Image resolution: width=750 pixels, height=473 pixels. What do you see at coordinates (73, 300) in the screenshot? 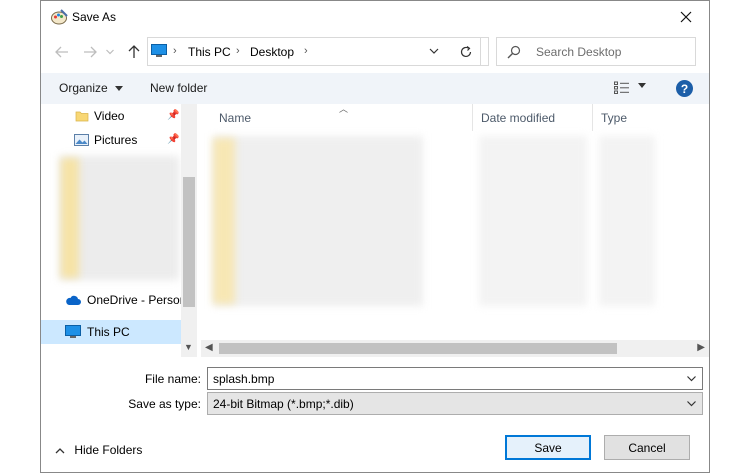
I see `cloud-icon` at bounding box center [73, 300].